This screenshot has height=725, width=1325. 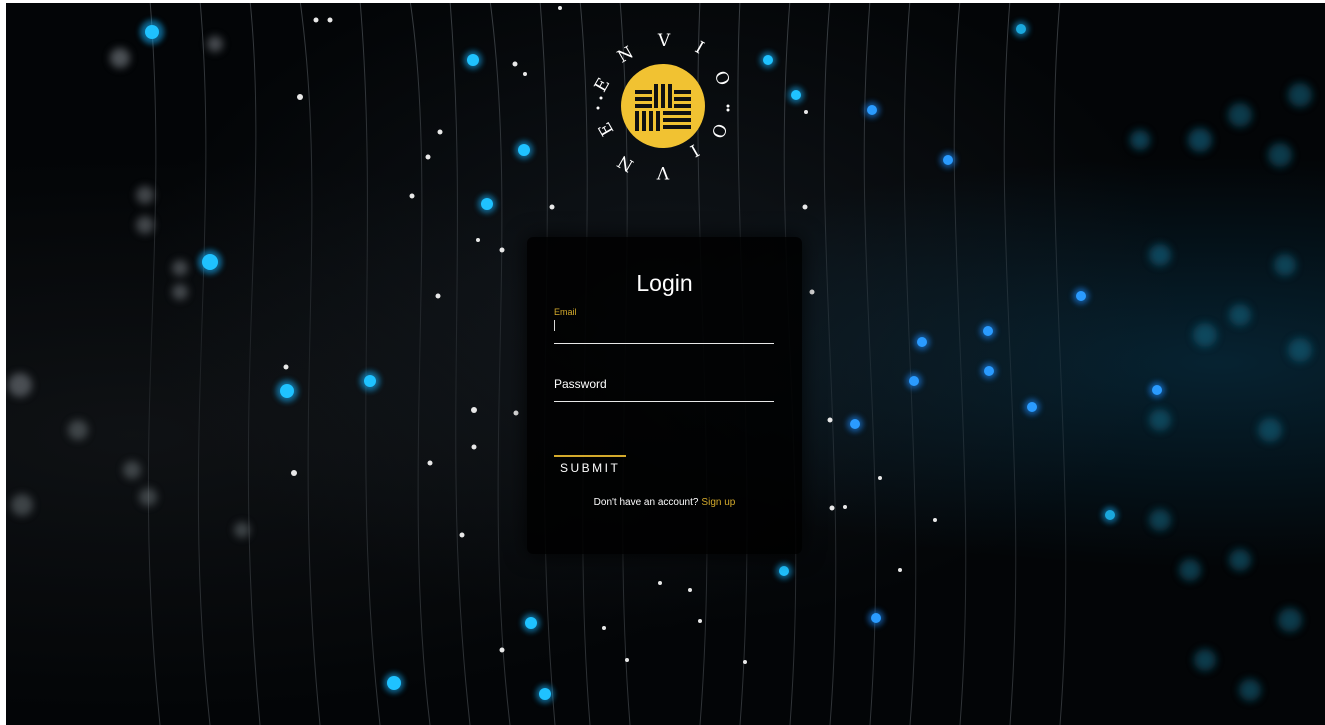 What do you see at coordinates (646, 502) in the screenshot?
I see `signup-prompt-text: Don't have an account?` at bounding box center [646, 502].